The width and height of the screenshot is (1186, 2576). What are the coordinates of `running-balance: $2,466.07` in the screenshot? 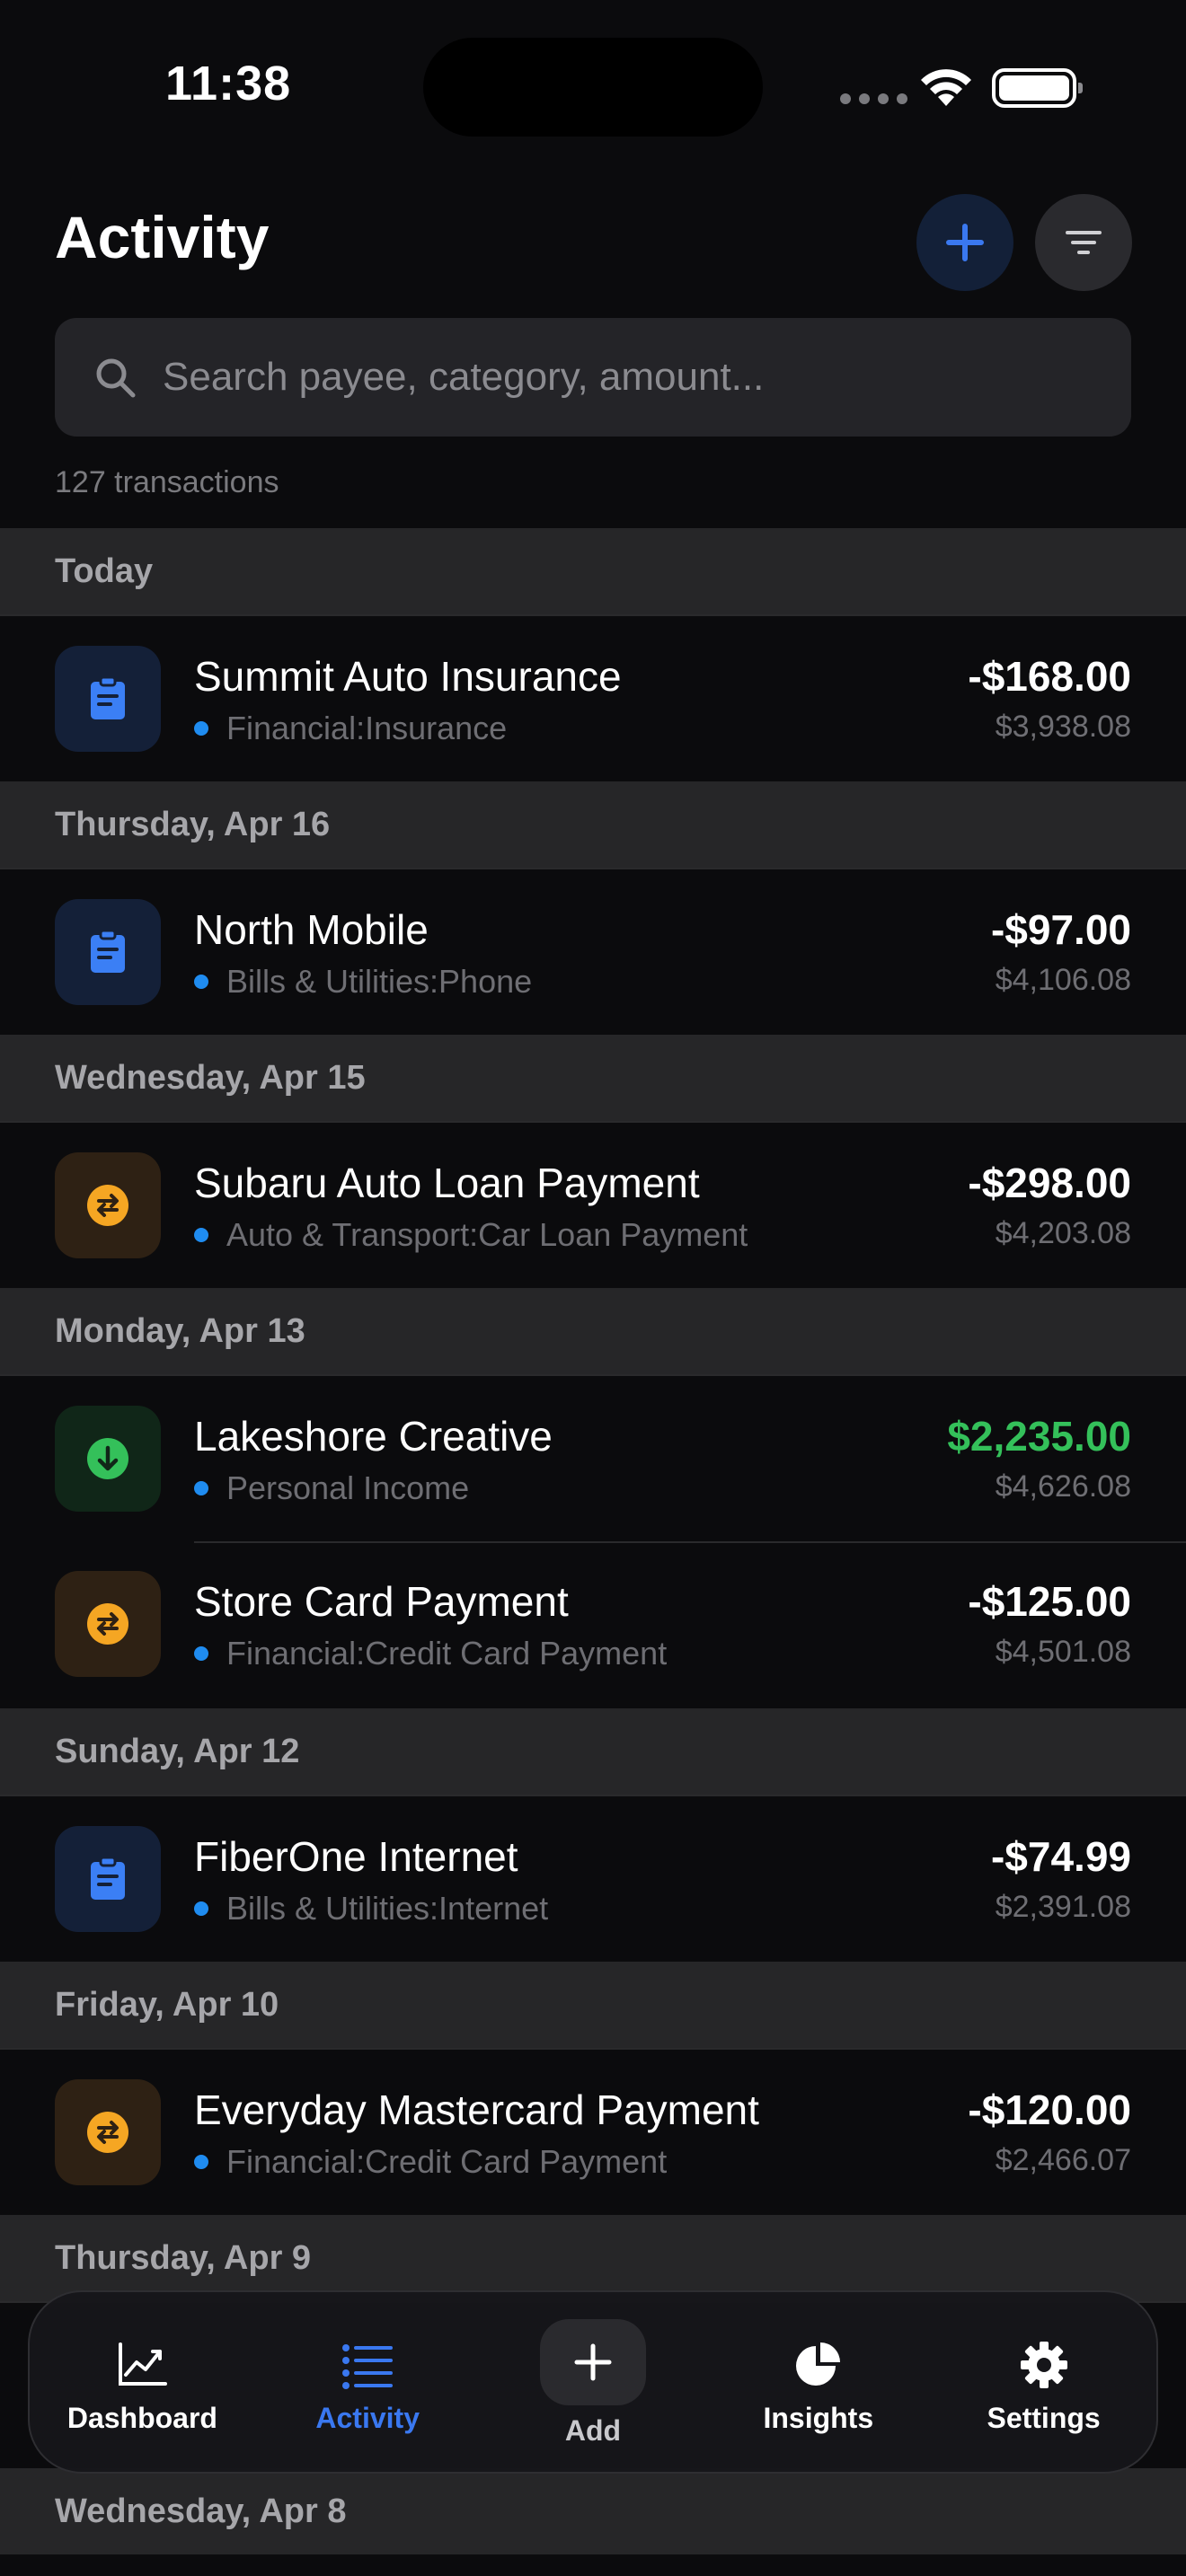 It's located at (1063, 2160).